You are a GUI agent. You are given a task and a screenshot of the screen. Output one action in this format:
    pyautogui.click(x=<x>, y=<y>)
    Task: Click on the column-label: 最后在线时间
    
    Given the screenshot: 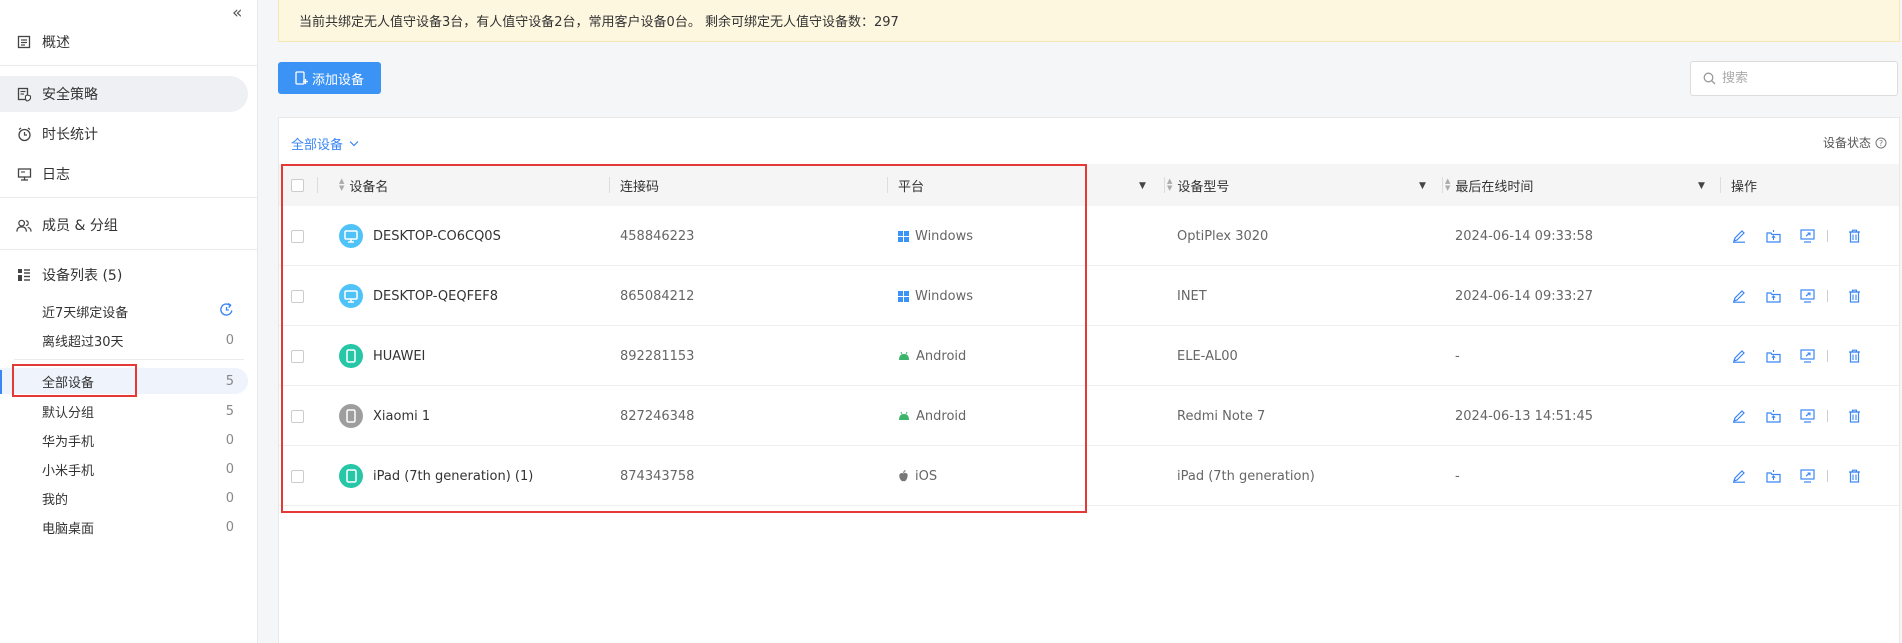 What is the action you would take?
    pyautogui.click(x=1494, y=187)
    